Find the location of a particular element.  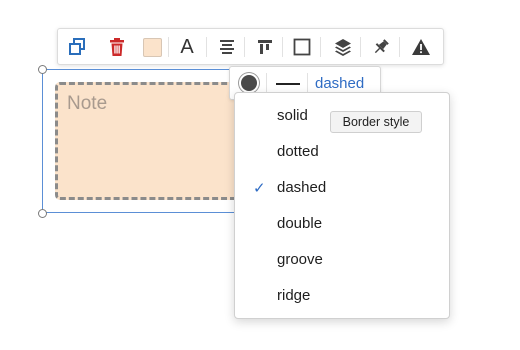

border-color-picker is located at coordinates (249, 83).